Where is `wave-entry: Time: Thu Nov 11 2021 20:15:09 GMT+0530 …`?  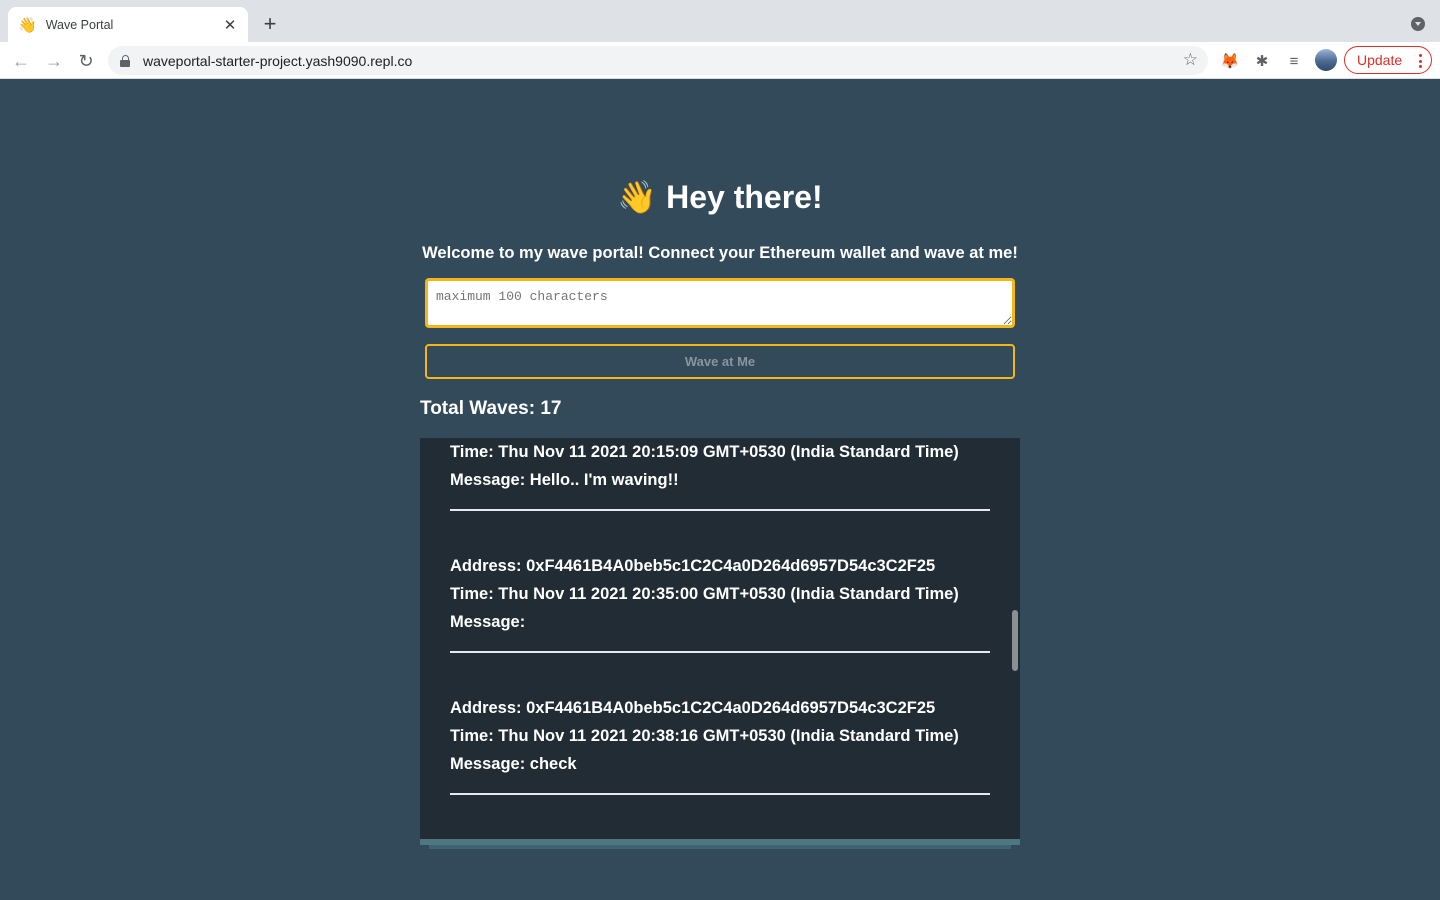 wave-entry: Time: Thu Nov 11 2021 20:15:09 GMT+0530 … is located at coordinates (720, 474).